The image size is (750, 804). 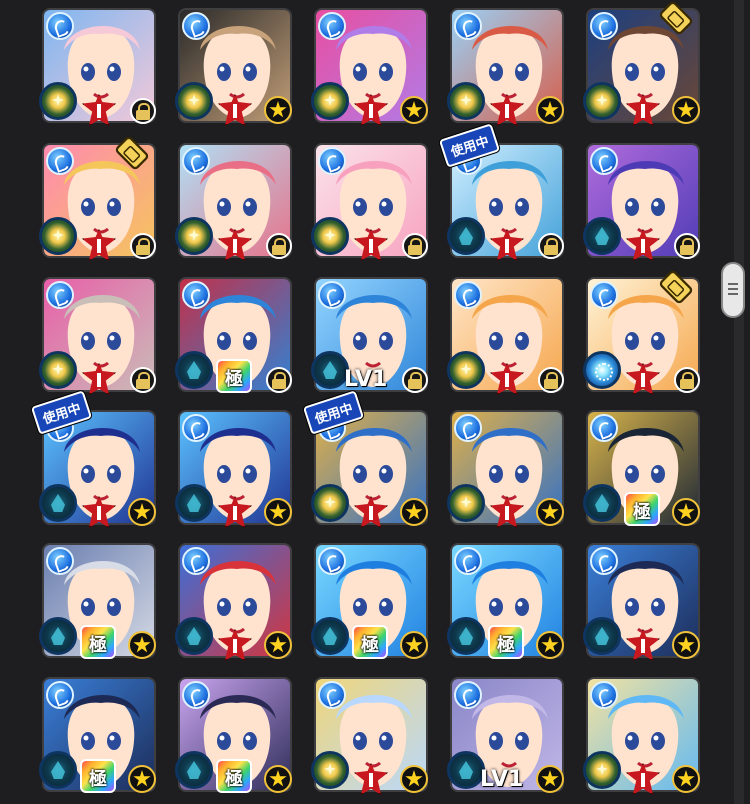 What do you see at coordinates (739, 402) in the screenshot?
I see `scrollbar-track` at bounding box center [739, 402].